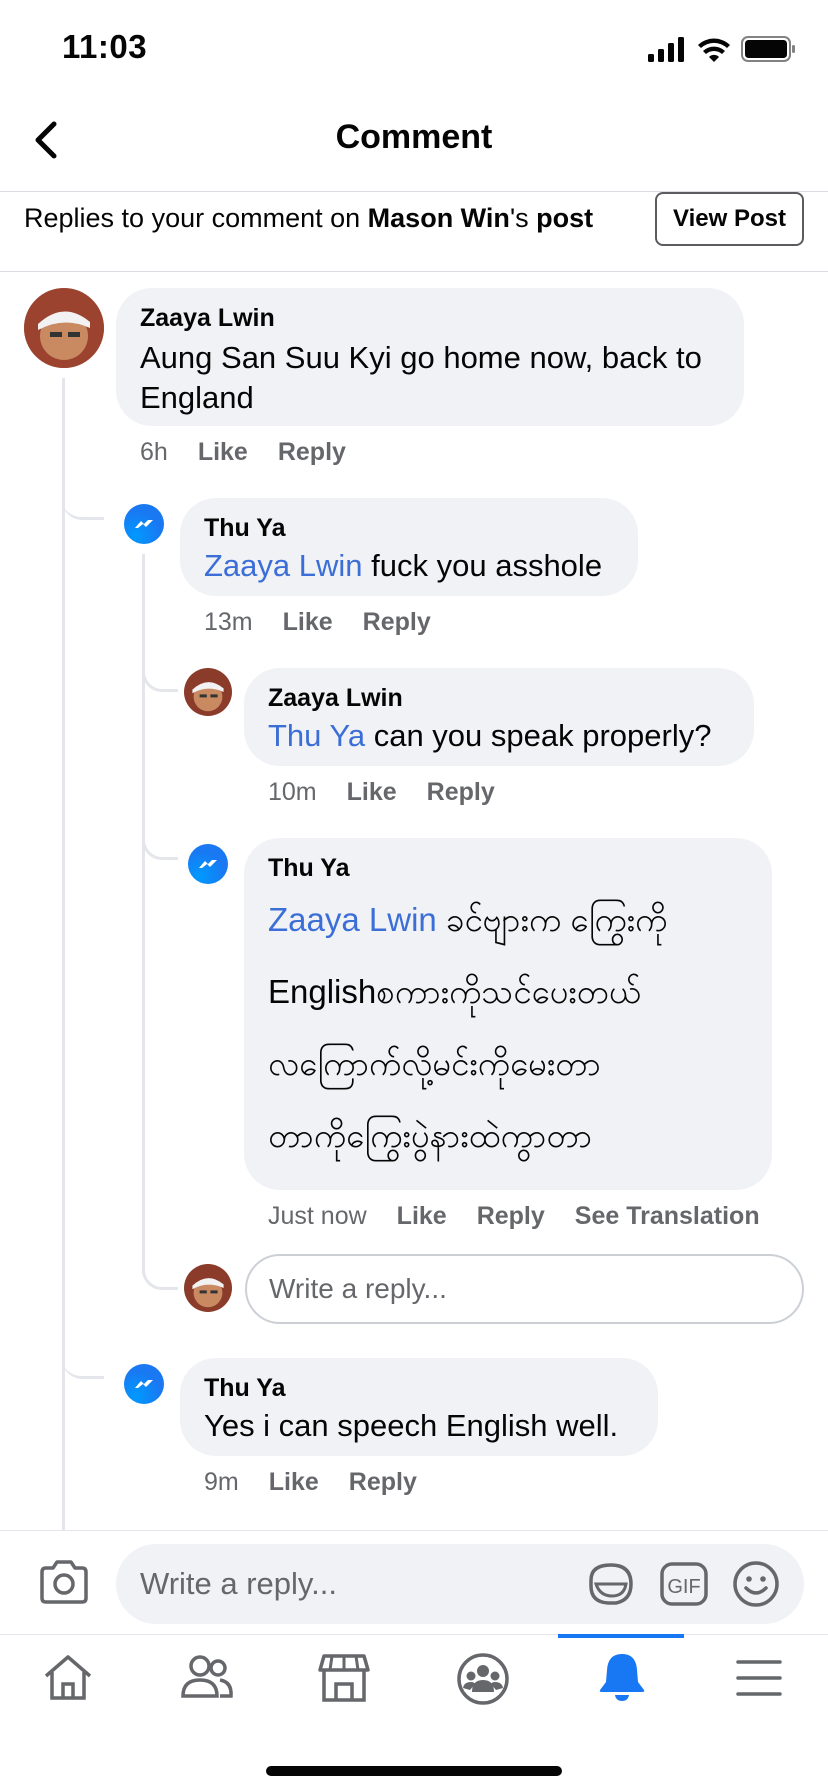 This screenshot has height=1792, width=828. I want to click on view-post-button: View Post, so click(729, 219).